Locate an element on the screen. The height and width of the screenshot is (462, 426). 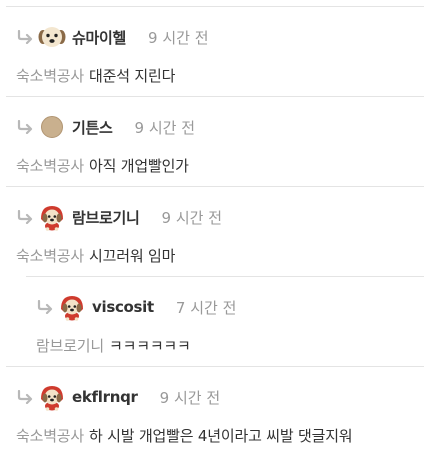
comment-author: 기튼스 is located at coordinates (92, 127).